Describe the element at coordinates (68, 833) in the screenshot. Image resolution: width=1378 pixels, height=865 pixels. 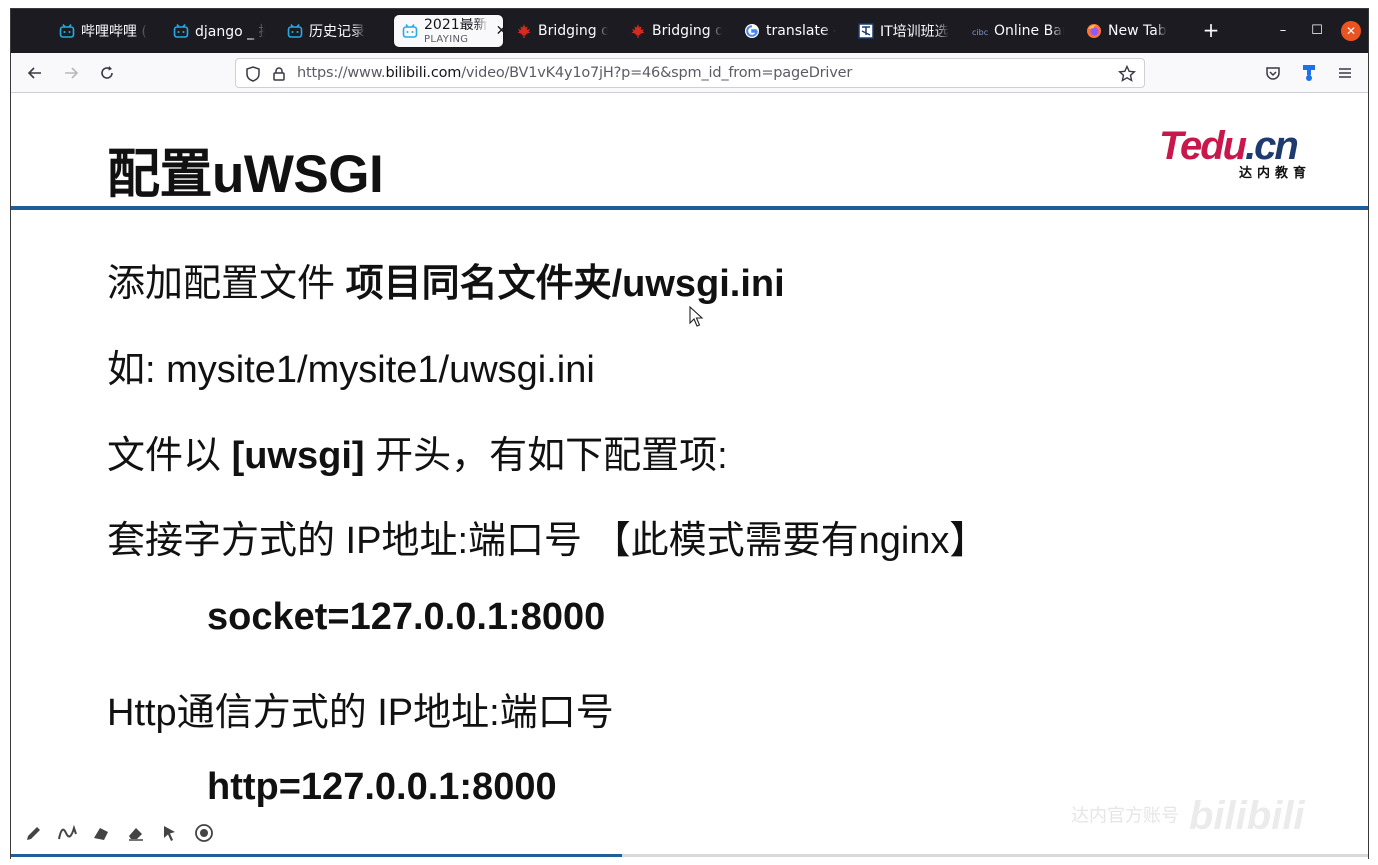
I see `curve-icon` at that location.